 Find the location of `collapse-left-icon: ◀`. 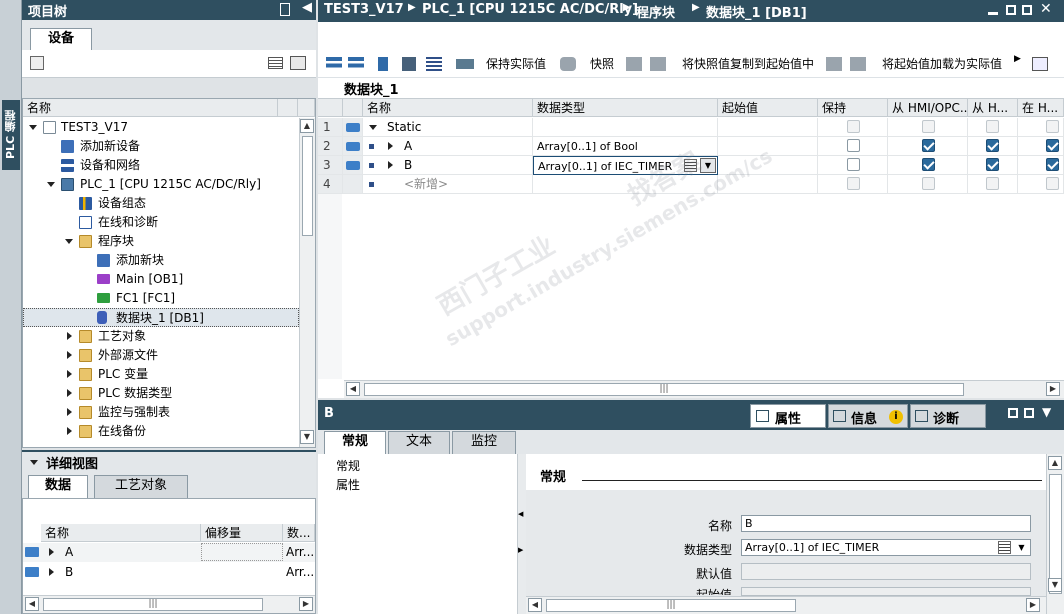

collapse-left-icon: ◀ is located at coordinates (307, 7).